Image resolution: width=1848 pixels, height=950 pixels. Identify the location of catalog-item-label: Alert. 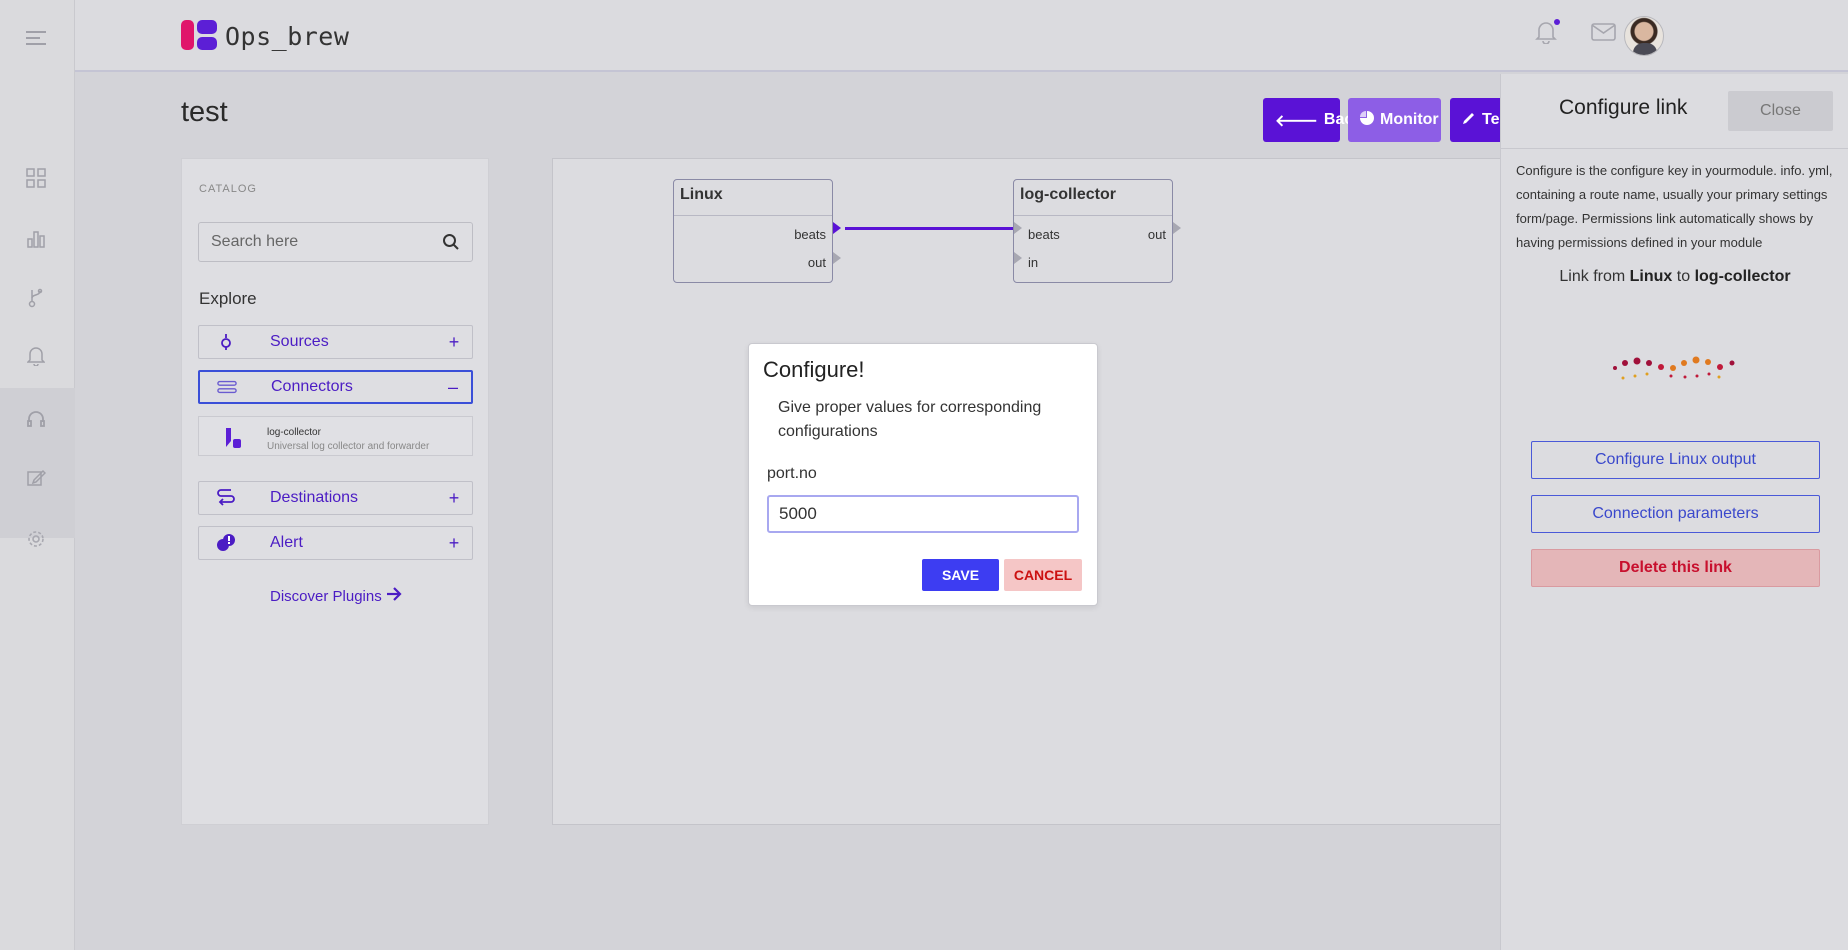
(286, 542).